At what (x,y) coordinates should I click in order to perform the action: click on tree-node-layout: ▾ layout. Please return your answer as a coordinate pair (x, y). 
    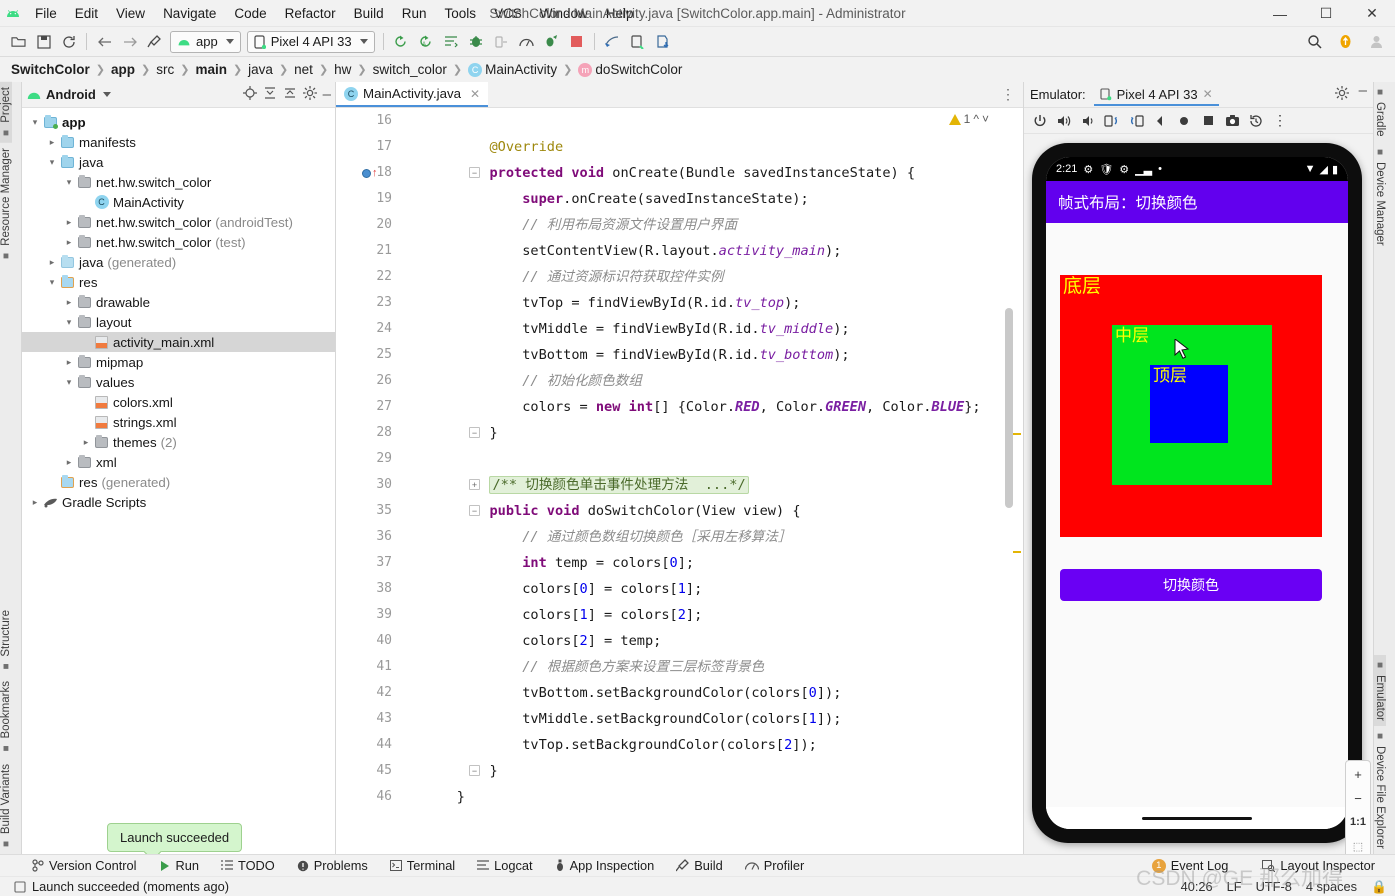
    Looking at the image, I should click on (178, 322).